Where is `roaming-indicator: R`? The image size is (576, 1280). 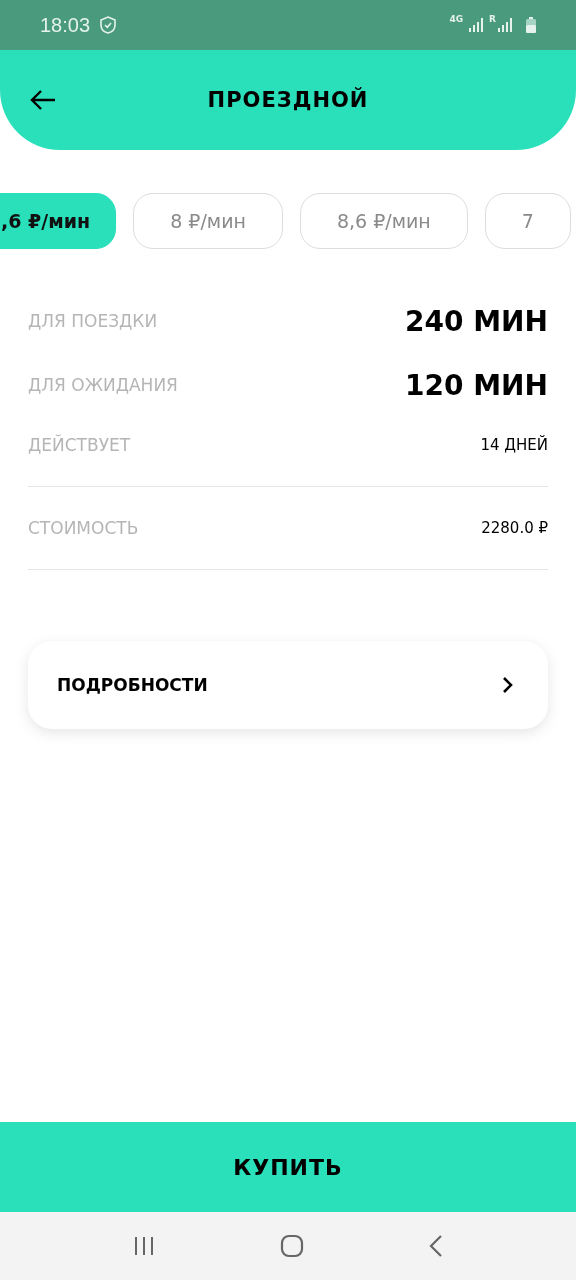 roaming-indicator: R is located at coordinates (492, 19).